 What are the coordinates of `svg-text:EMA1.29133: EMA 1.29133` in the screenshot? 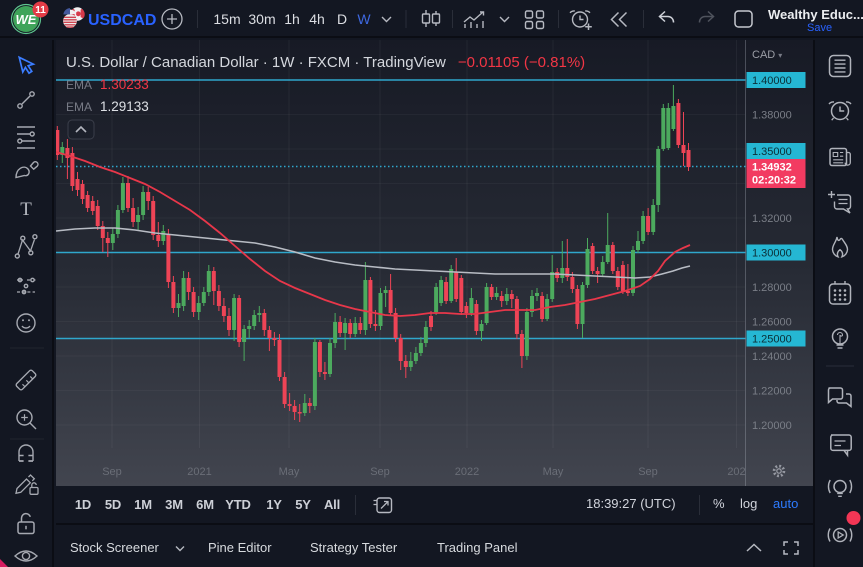 It's located at (107, 106).